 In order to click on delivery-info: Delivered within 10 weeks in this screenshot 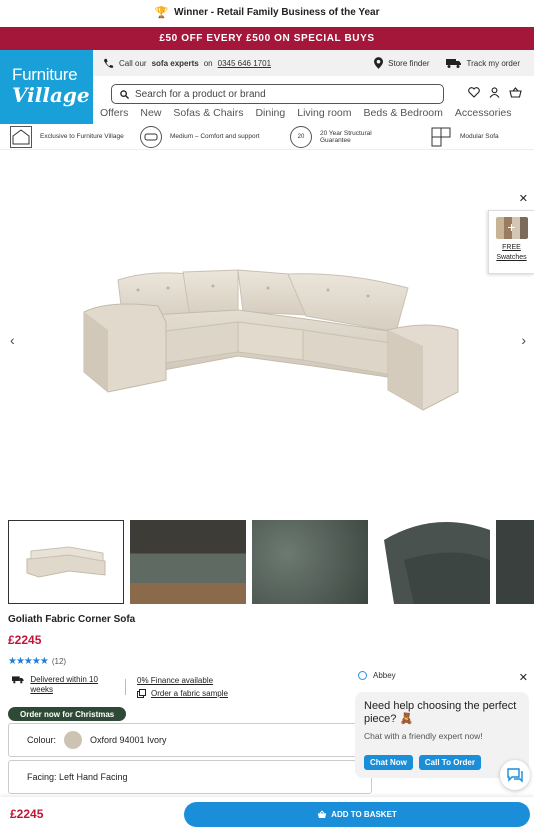, I will do `click(62, 685)`.